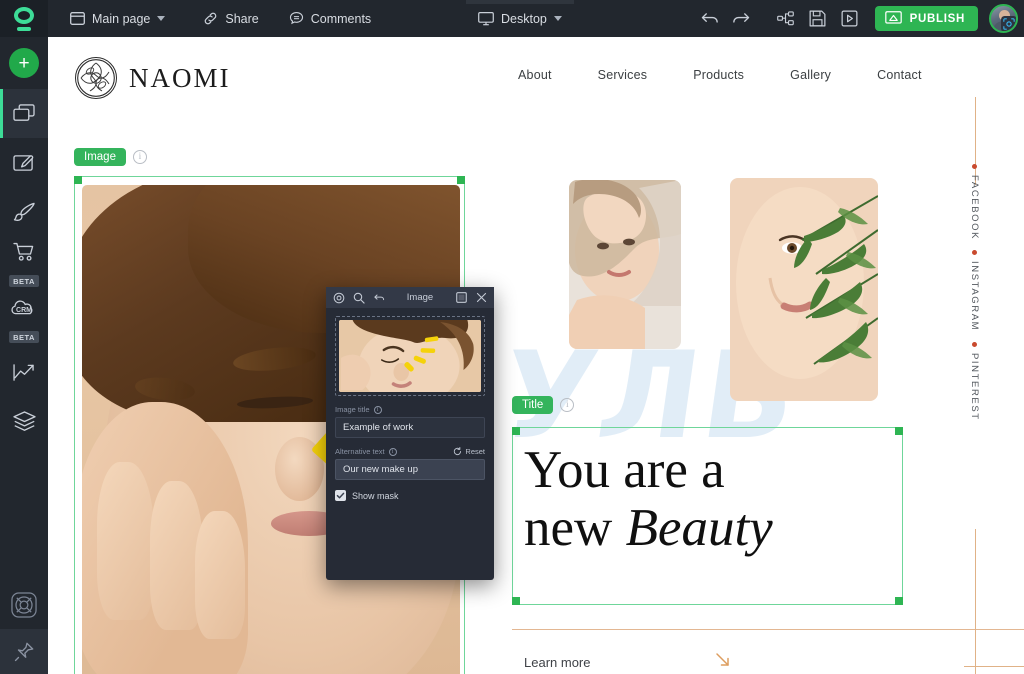 This screenshot has width=1024, height=674. What do you see at coordinates (161, 18) in the screenshot?
I see `chevron-down-icon` at bounding box center [161, 18].